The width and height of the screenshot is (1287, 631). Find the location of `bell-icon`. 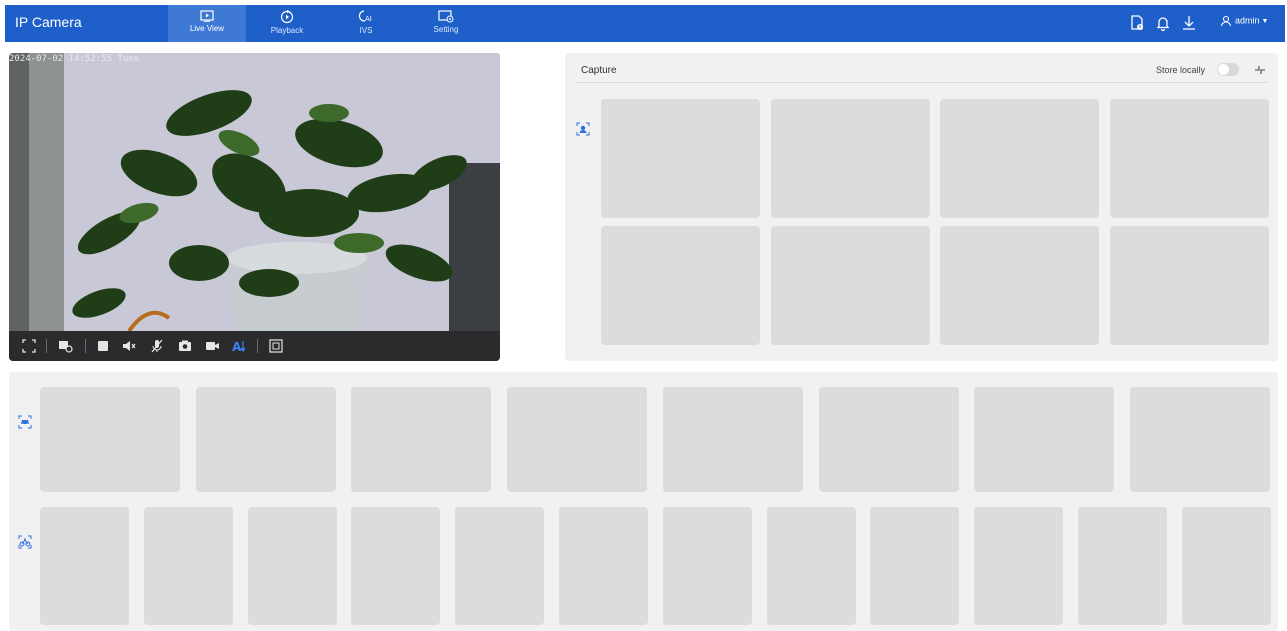

bell-icon is located at coordinates (1163, 23).